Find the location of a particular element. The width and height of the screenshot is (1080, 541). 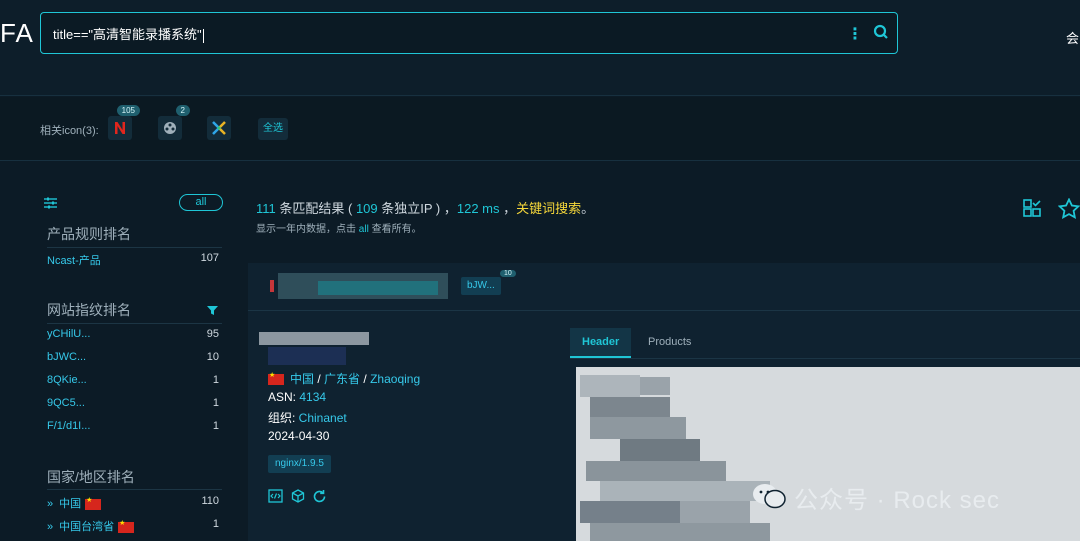

fingerprint-tag-badge: 10 is located at coordinates (508, 273).